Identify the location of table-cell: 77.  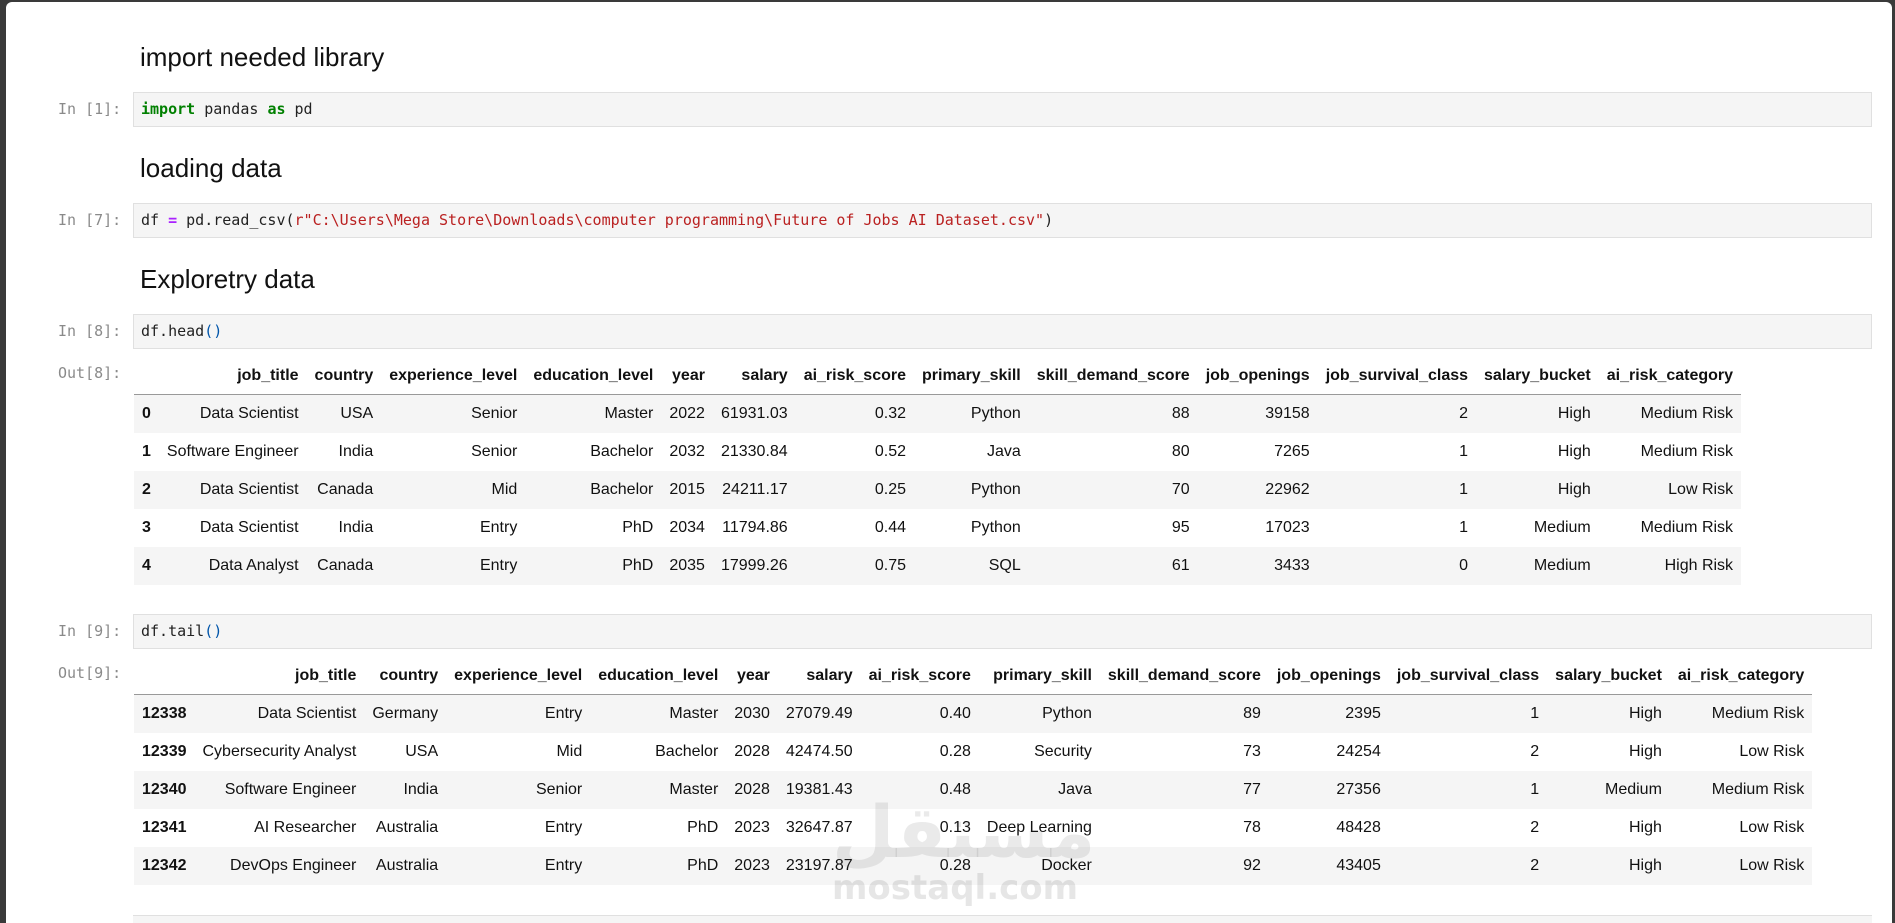
(1252, 789).